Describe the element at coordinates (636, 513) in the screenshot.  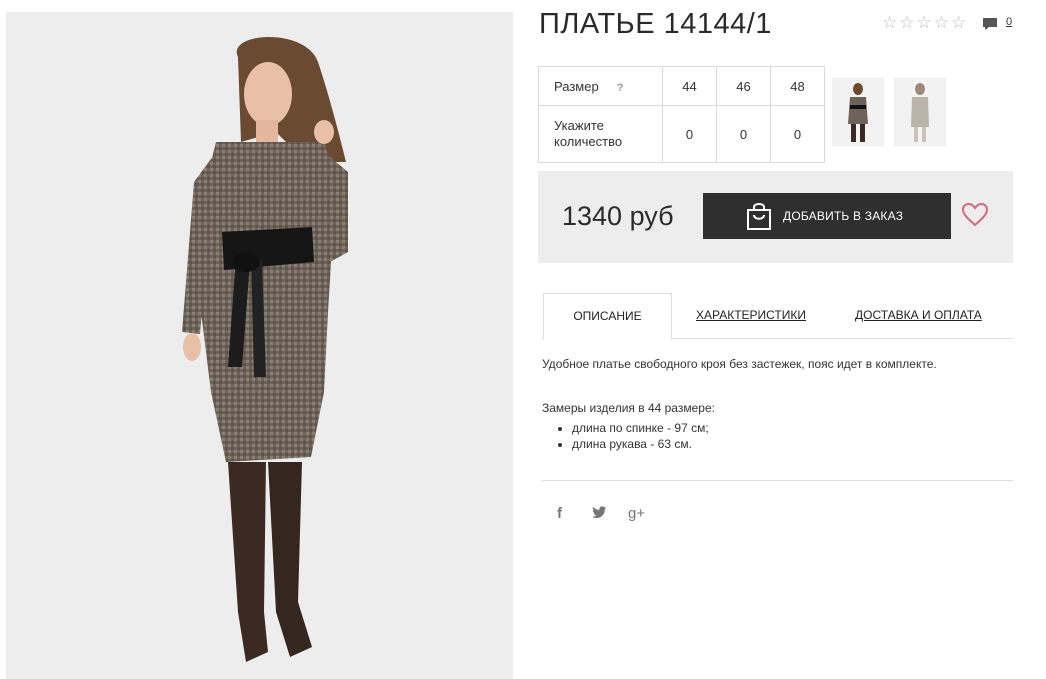
I see `google-plus-icon: g+` at that location.